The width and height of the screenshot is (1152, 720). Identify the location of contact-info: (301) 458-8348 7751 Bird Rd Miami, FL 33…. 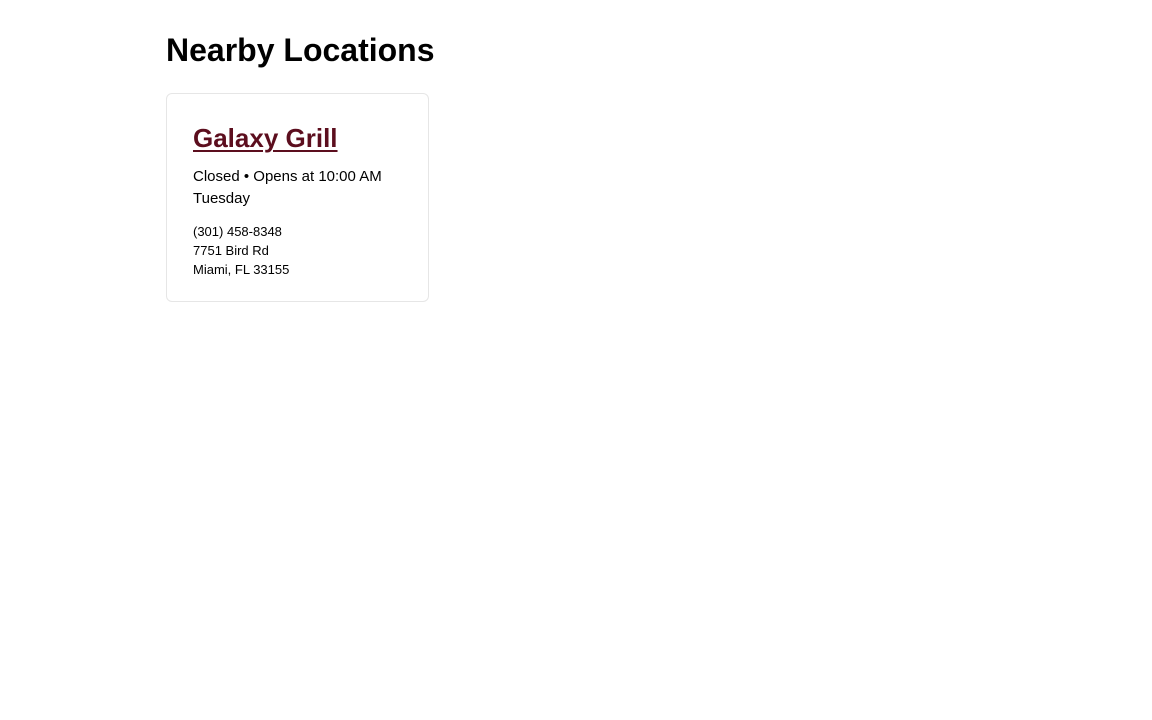
(297, 250).